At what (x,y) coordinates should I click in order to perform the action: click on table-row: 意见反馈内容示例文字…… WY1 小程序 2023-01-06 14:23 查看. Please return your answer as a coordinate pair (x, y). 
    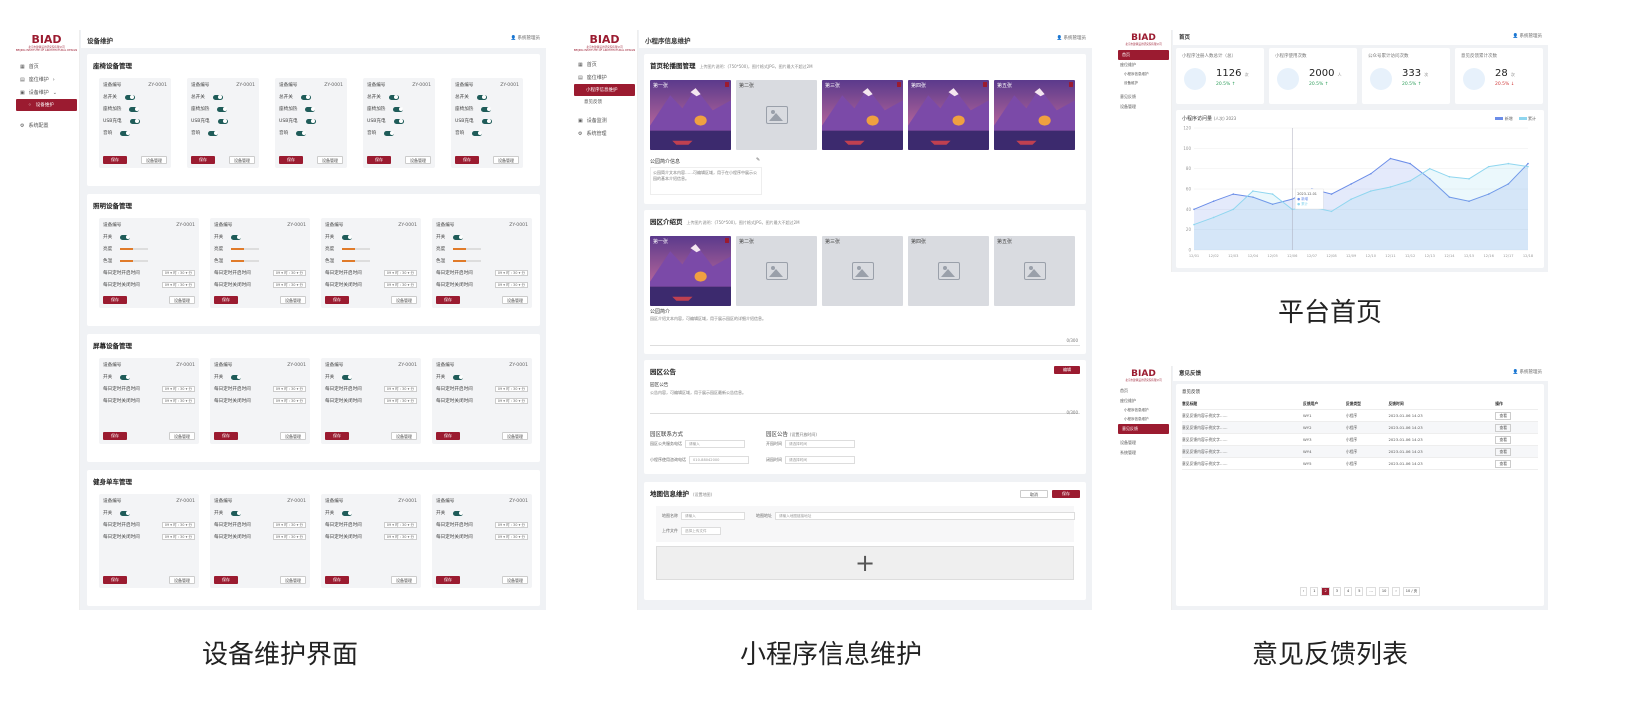
    Looking at the image, I should click on (1360, 416).